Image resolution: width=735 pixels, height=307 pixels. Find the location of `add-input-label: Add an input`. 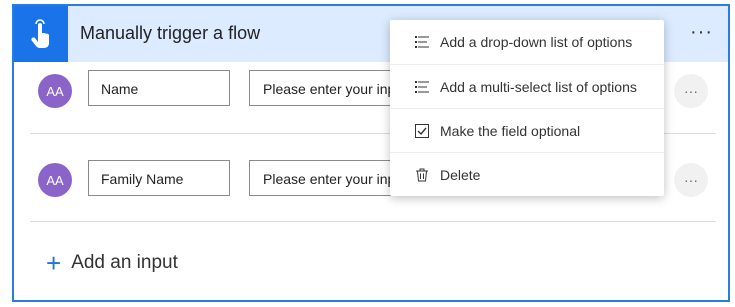

add-input-label: Add an input is located at coordinates (124, 262).